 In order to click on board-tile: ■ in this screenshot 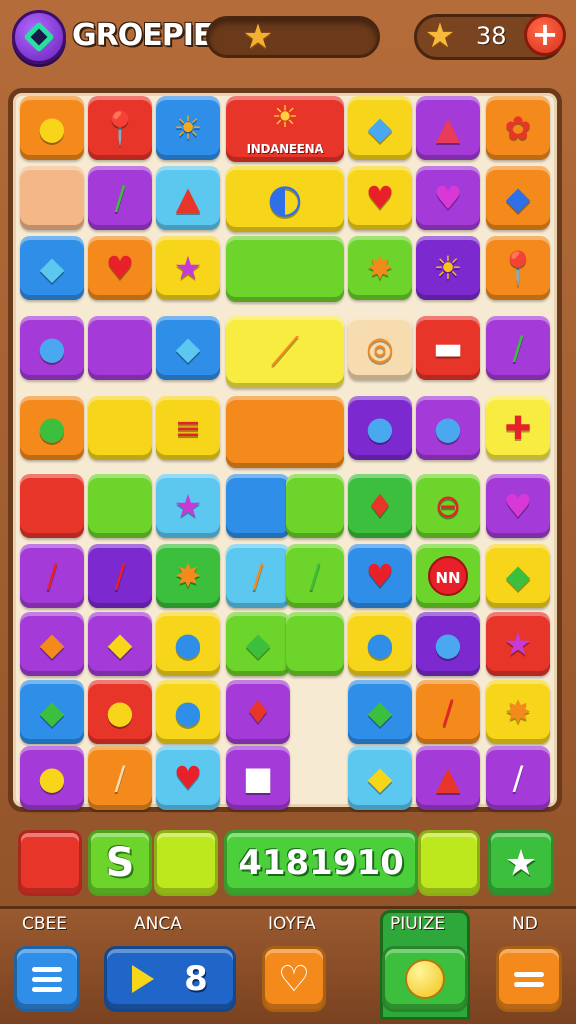, I will do `click(258, 778)`.